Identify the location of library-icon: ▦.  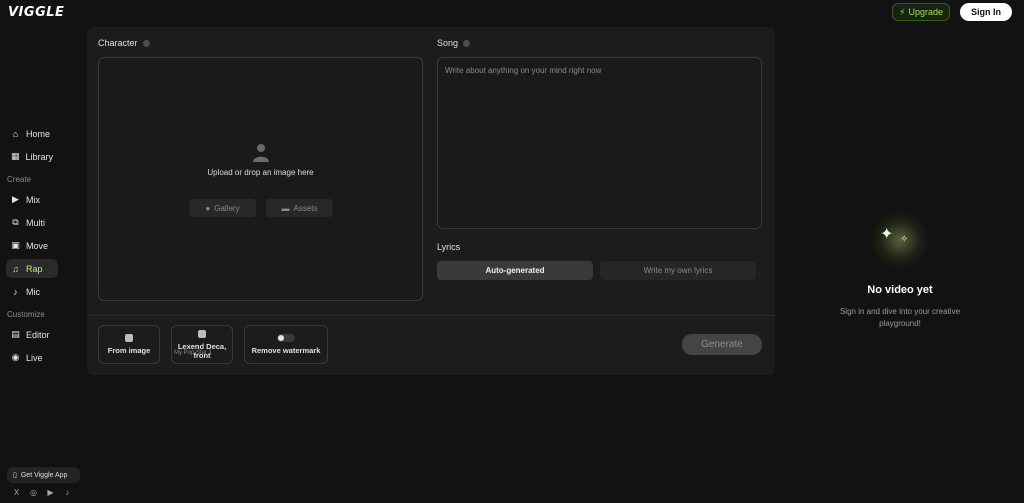
(15, 156).